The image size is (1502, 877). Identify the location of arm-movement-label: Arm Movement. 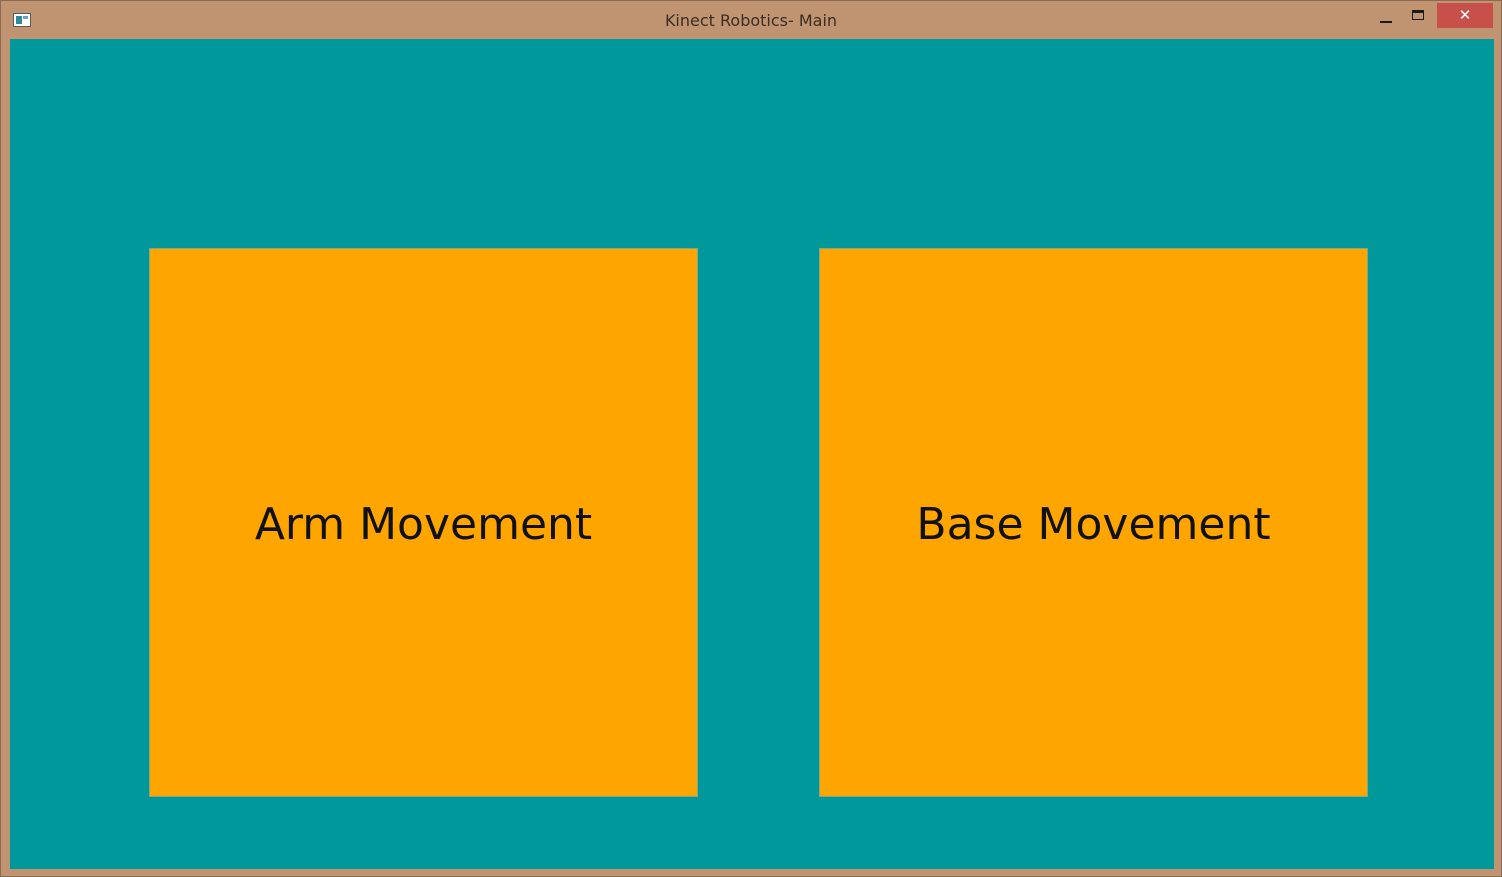
(423, 524).